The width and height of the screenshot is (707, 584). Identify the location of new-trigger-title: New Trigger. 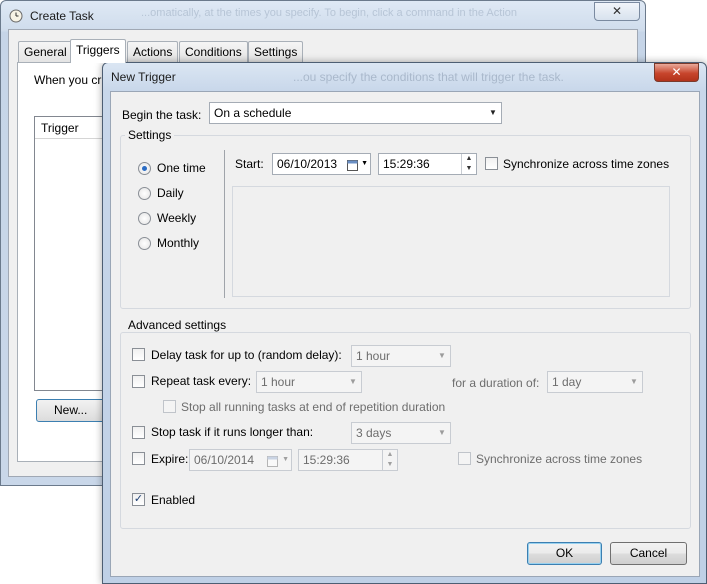
(143, 77).